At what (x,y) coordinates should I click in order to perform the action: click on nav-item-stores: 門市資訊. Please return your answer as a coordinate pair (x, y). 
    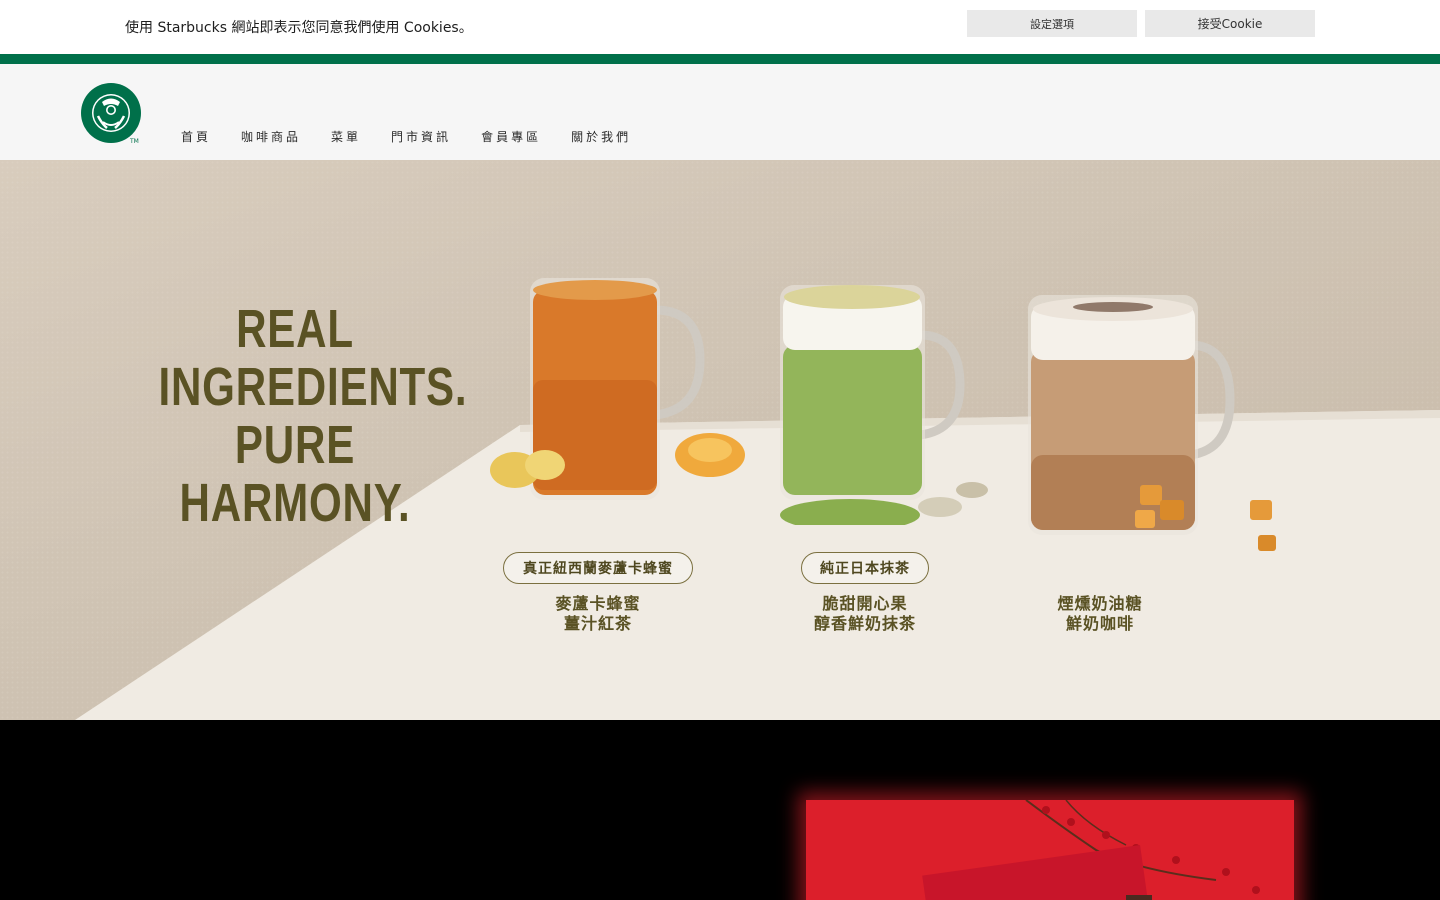
    Looking at the image, I should click on (421, 136).